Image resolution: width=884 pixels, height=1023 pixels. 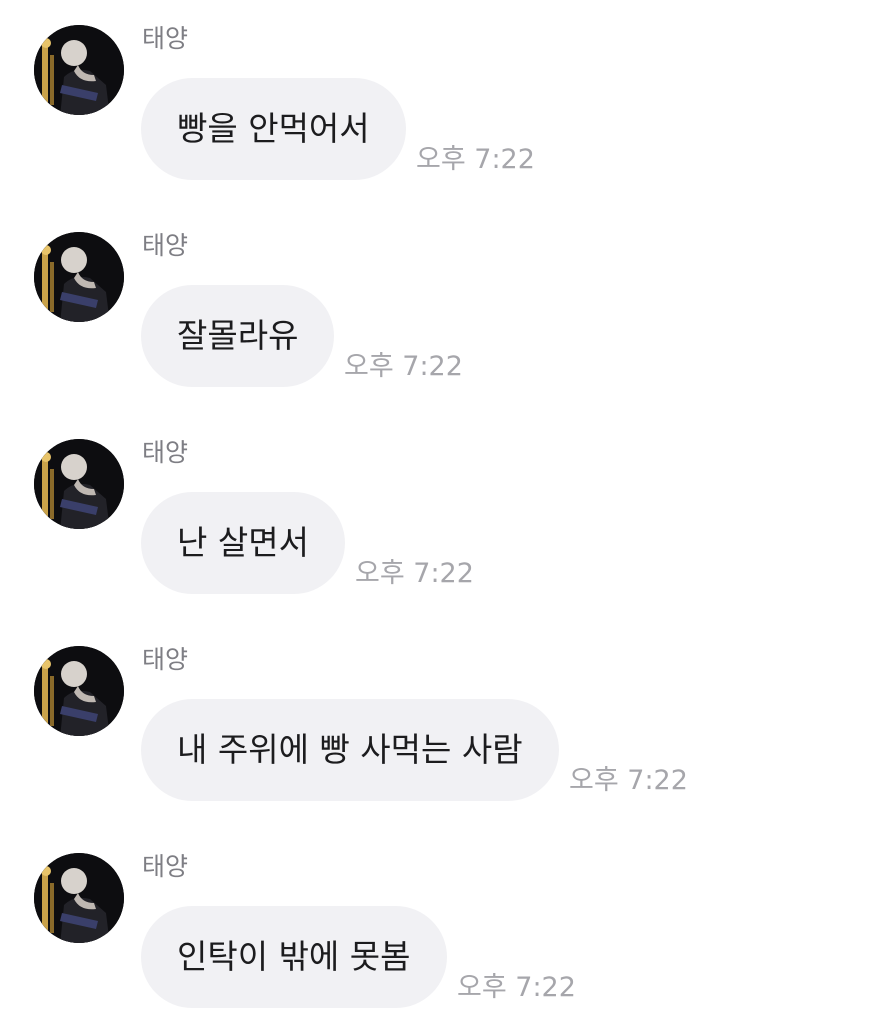 What do you see at coordinates (294, 957) in the screenshot?
I see `message-bubble: 인탁이 밖에 못봄` at bounding box center [294, 957].